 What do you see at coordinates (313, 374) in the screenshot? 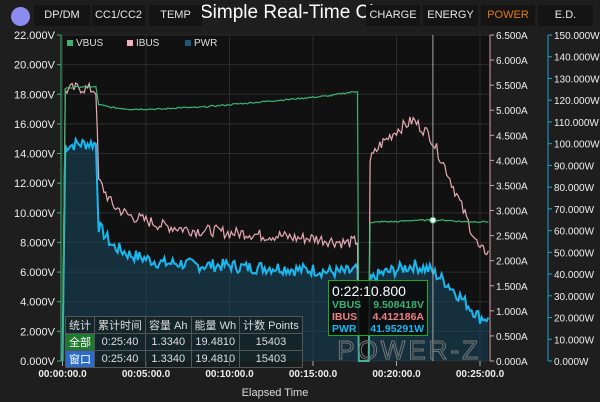
I see `x-tick-label: 00:15:00.0` at bounding box center [313, 374].